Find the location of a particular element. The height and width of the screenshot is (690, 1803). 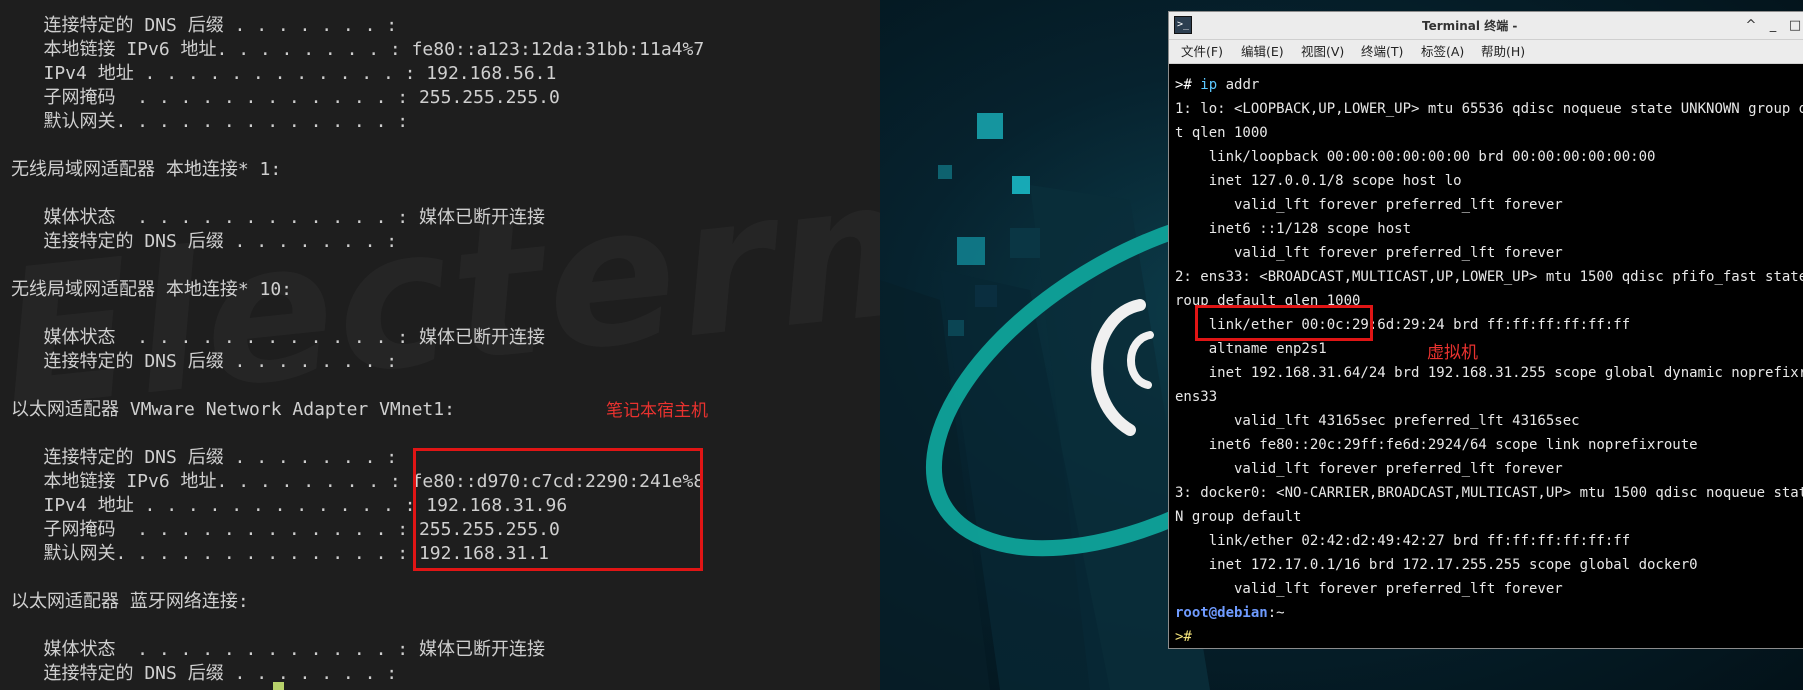

menu-edit: 编辑(E) is located at coordinates (1262, 52).